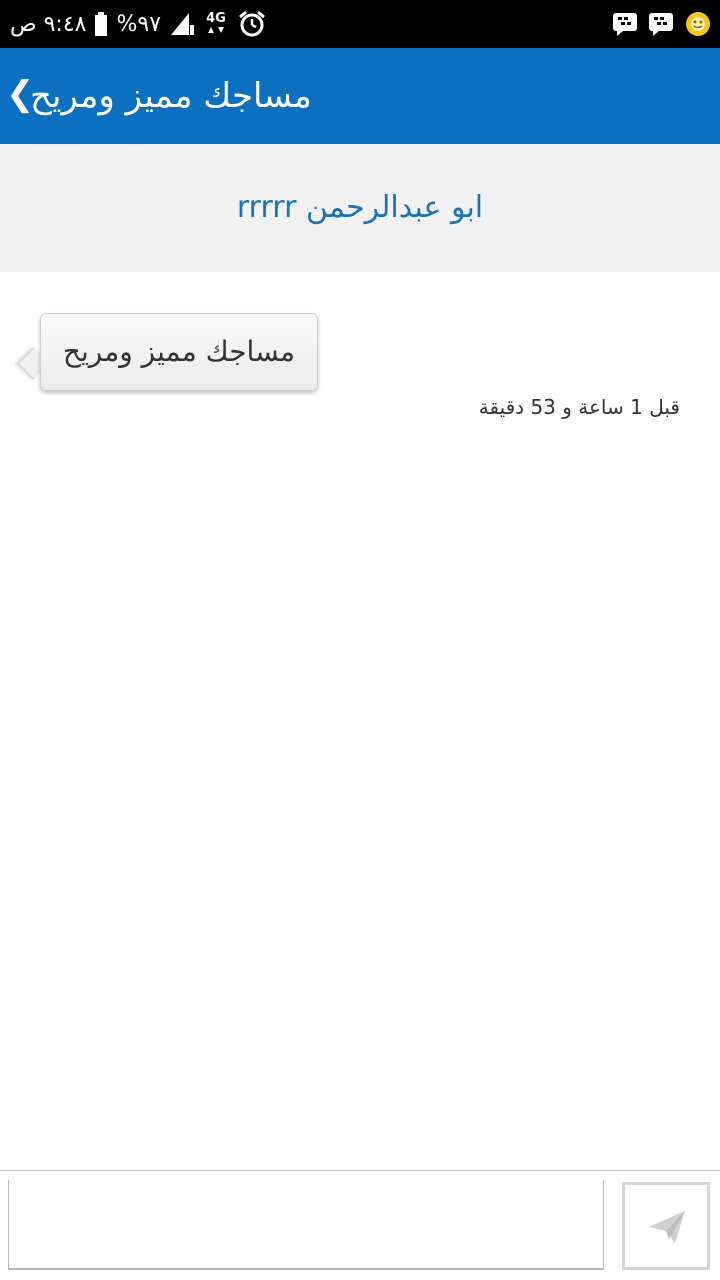 Image resolution: width=720 pixels, height=1280 pixels. What do you see at coordinates (360, 96) in the screenshot?
I see `app-bar: ❮ مساجك مميز ومريح` at bounding box center [360, 96].